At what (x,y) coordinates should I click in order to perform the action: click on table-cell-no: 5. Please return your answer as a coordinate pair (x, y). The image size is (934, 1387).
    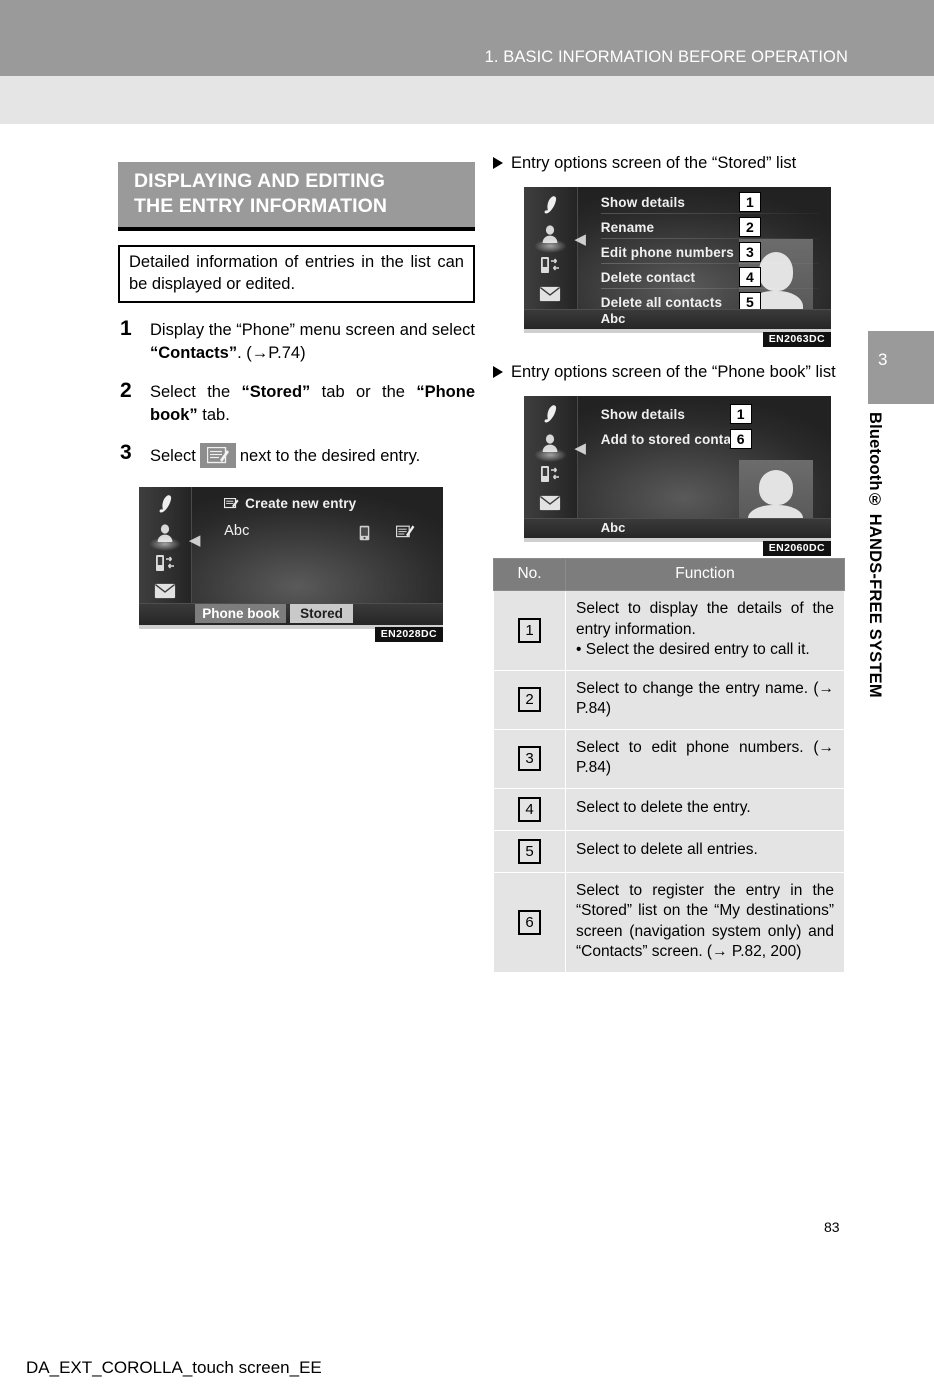
    Looking at the image, I should click on (529, 851).